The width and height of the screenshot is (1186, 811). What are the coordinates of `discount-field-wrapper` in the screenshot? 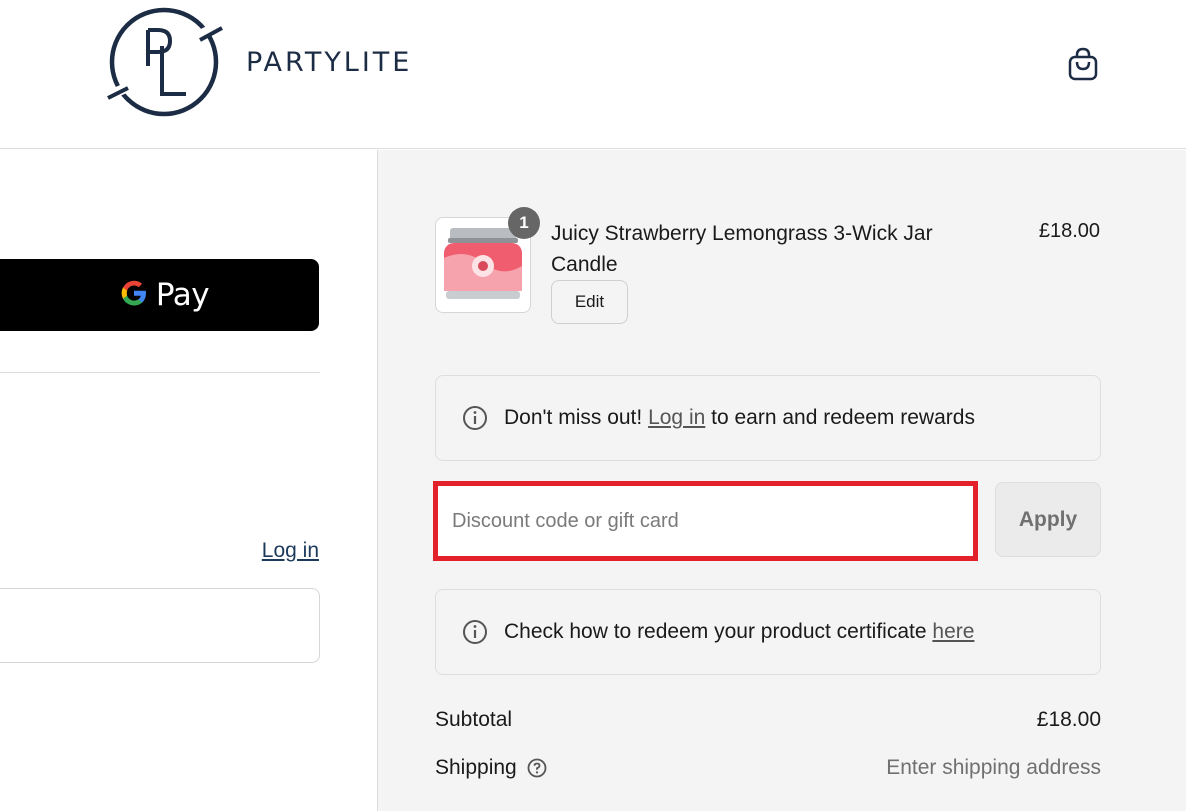 It's located at (705, 521).